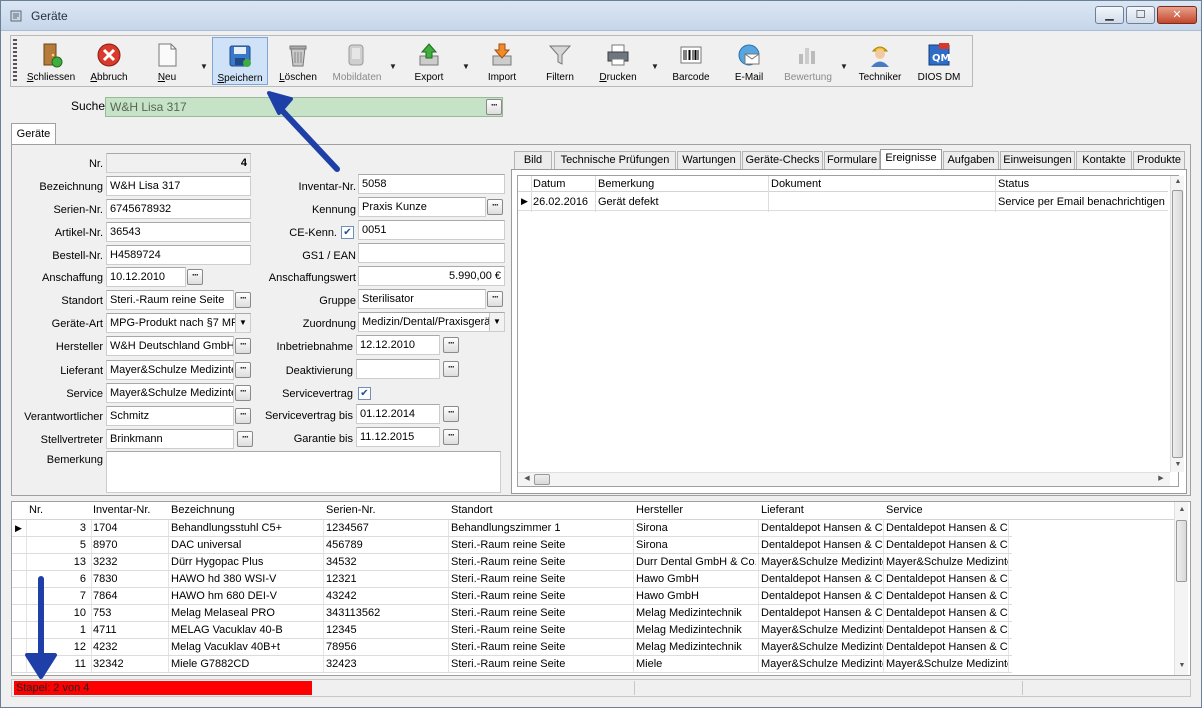 Image resolution: width=1202 pixels, height=708 pixels. Describe the element at coordinates (844, 66) in the screenshot. I see `bewertung-dropdown-arrow: ▼` at that location.